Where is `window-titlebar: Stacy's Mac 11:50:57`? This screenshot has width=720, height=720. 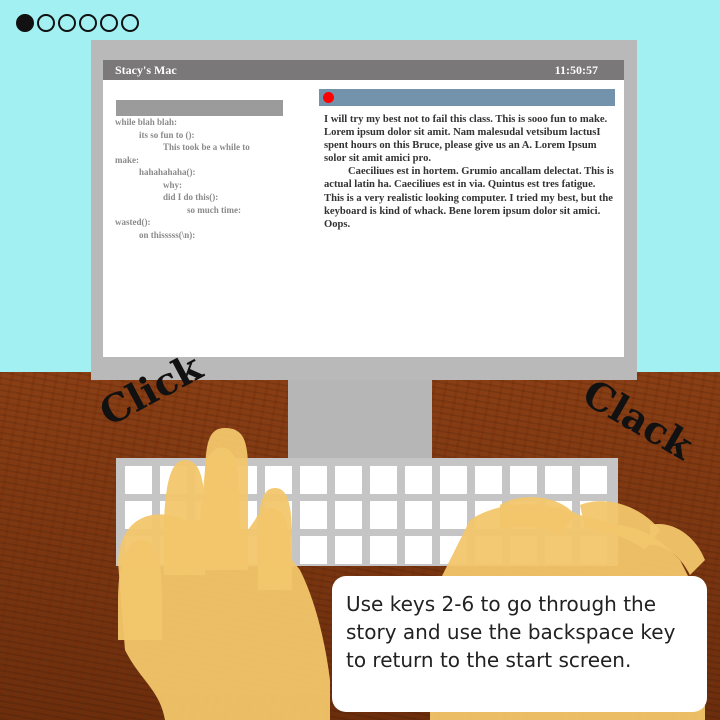
window-titlebar: Stacy's Mac 11:50:57 is located at coordinates (363, 70).